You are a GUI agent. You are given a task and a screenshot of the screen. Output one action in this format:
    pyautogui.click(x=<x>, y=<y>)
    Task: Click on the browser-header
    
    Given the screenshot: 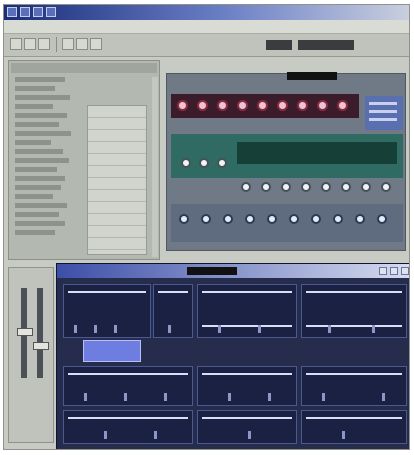 What is the action you would take?
    pyautogui.click(x=84, y=68)
    